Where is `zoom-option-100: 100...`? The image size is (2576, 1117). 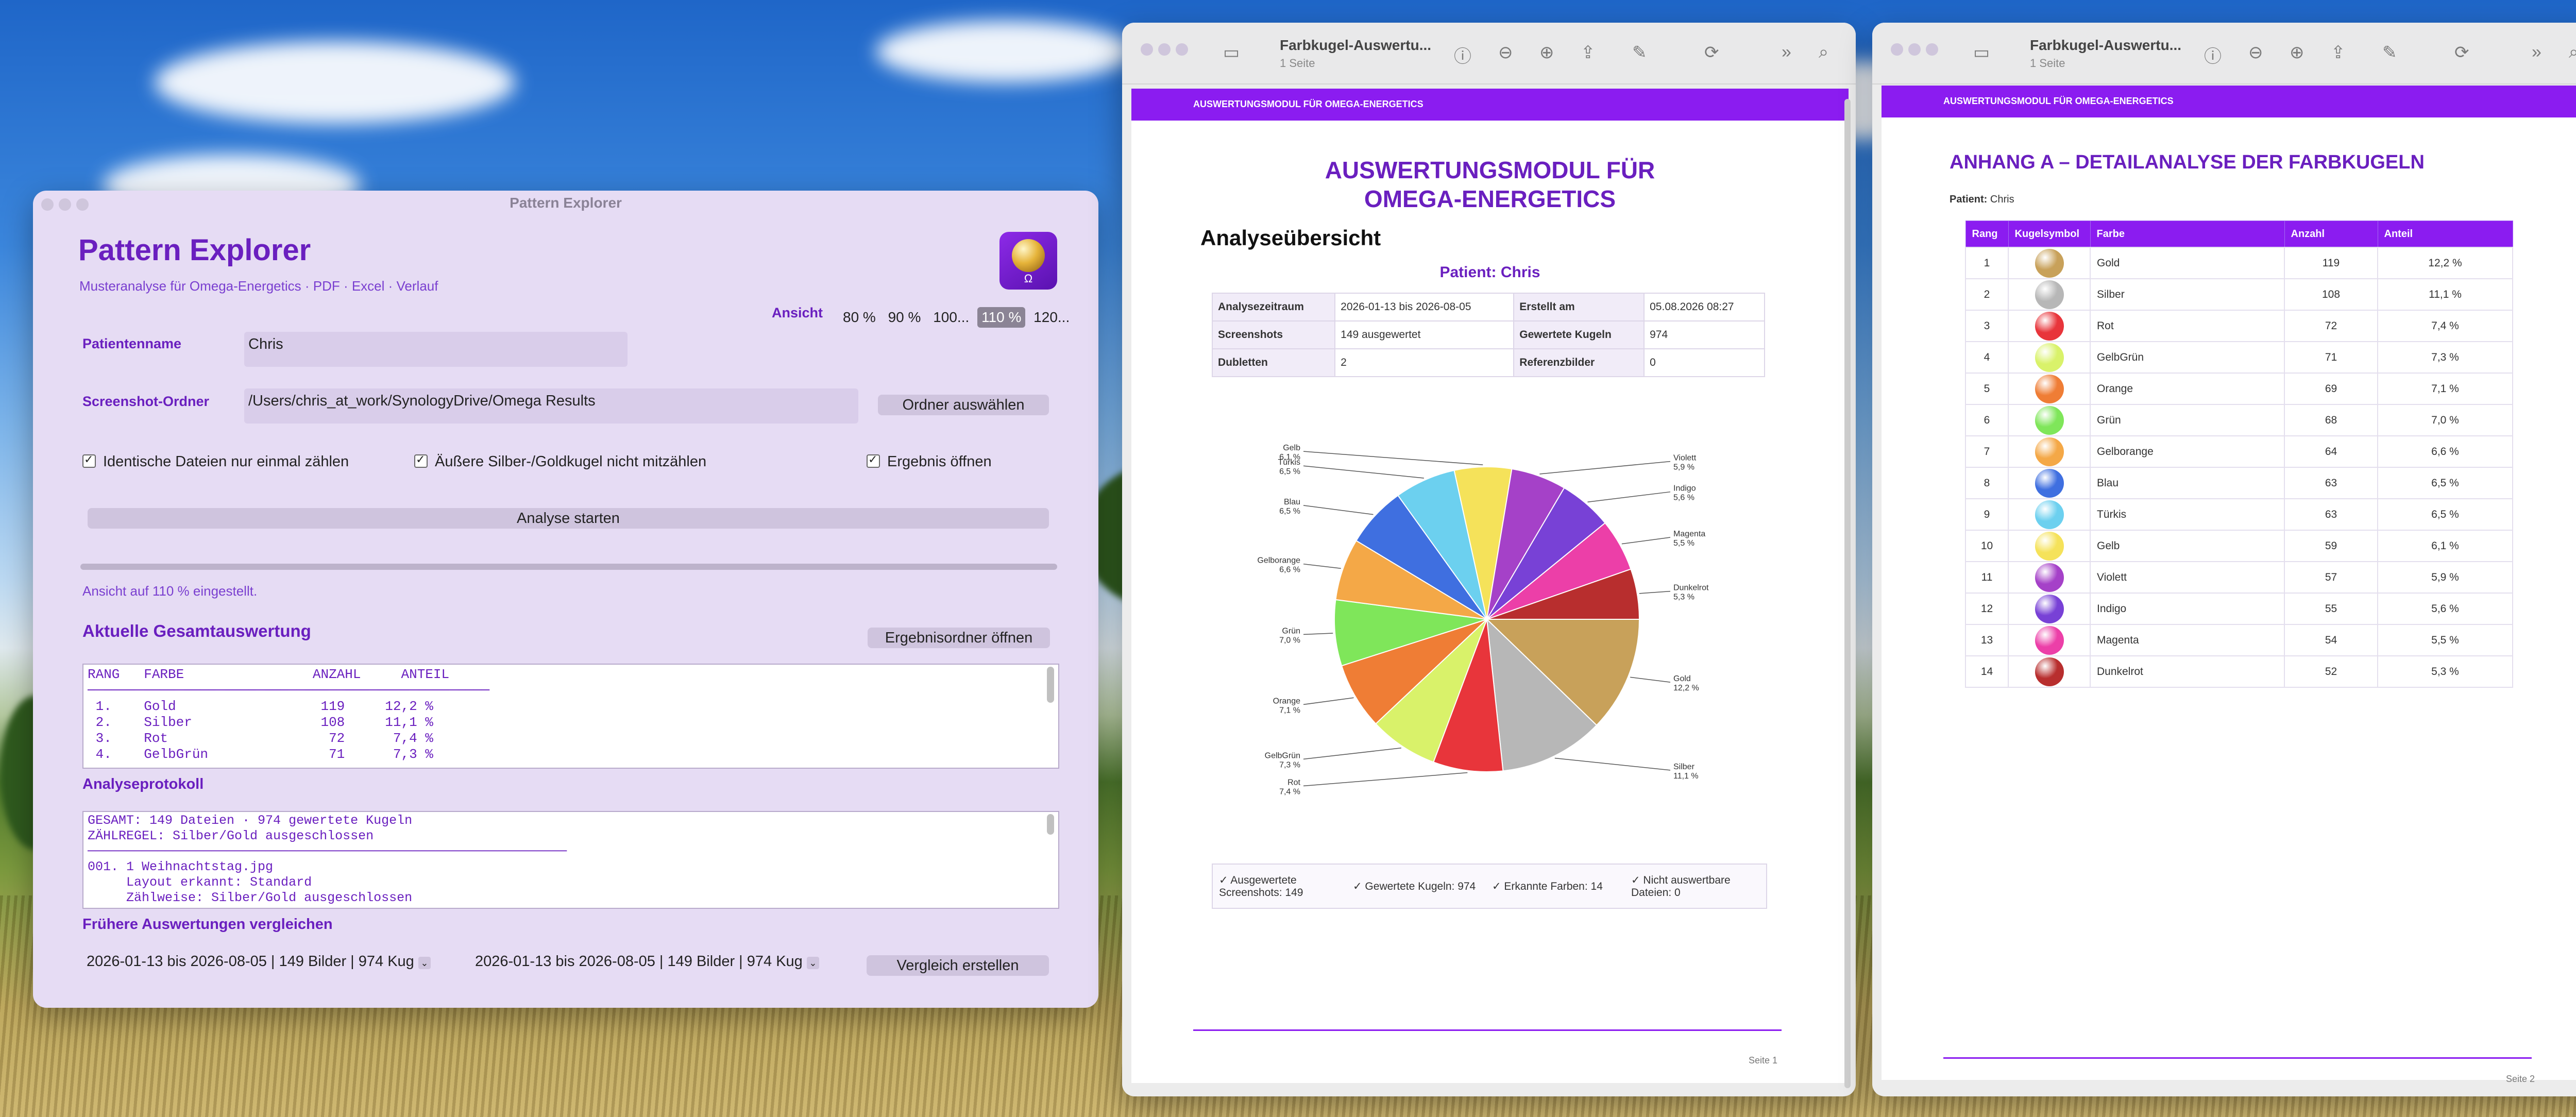
zoom-option-100: 100... is located at coordinates (951, 317).